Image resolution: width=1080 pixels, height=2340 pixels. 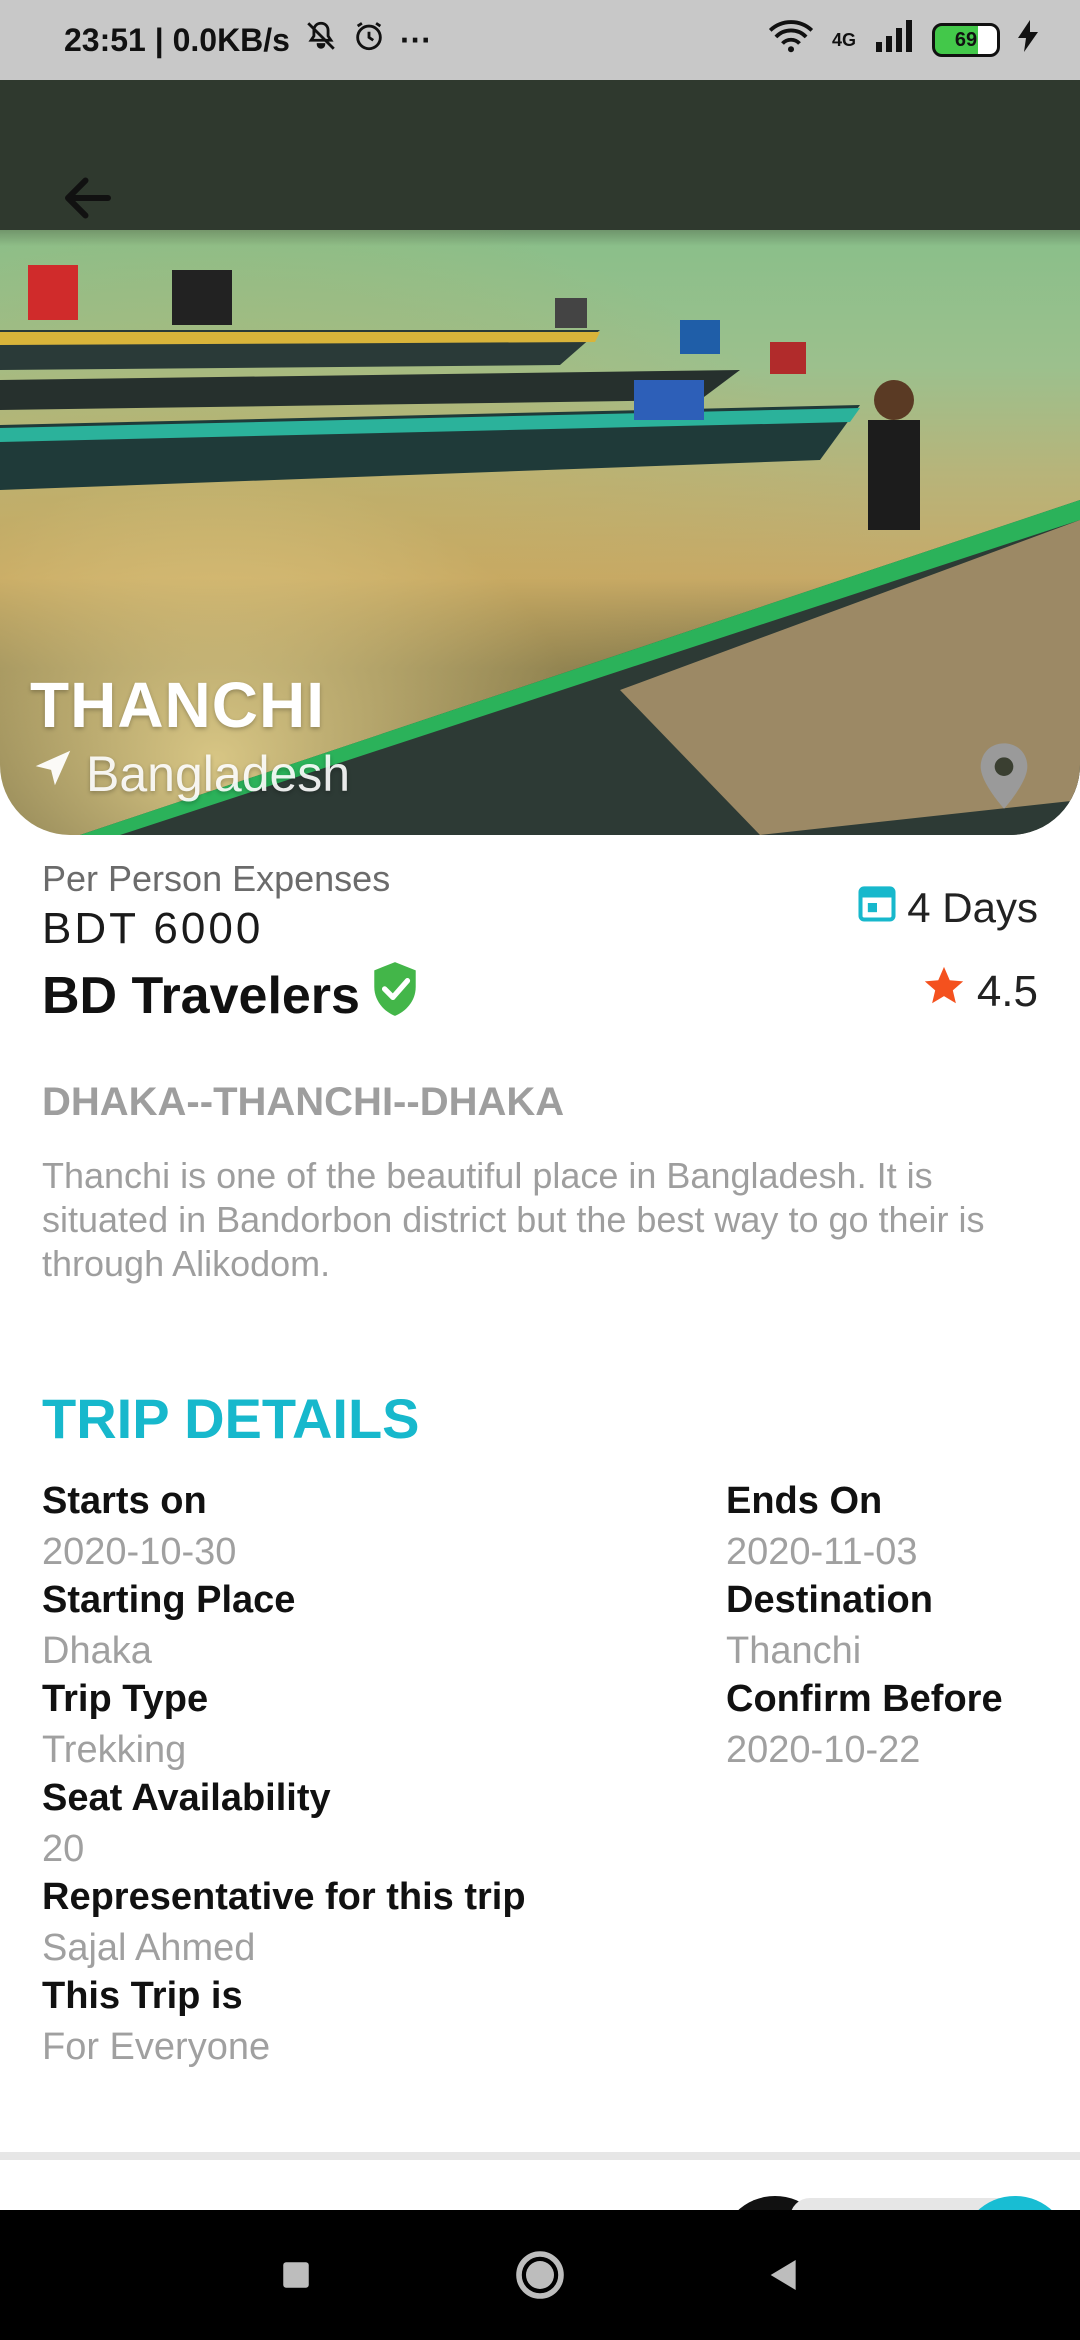 I want to click on field-label: Ends On, so click(x=804, y=1501).